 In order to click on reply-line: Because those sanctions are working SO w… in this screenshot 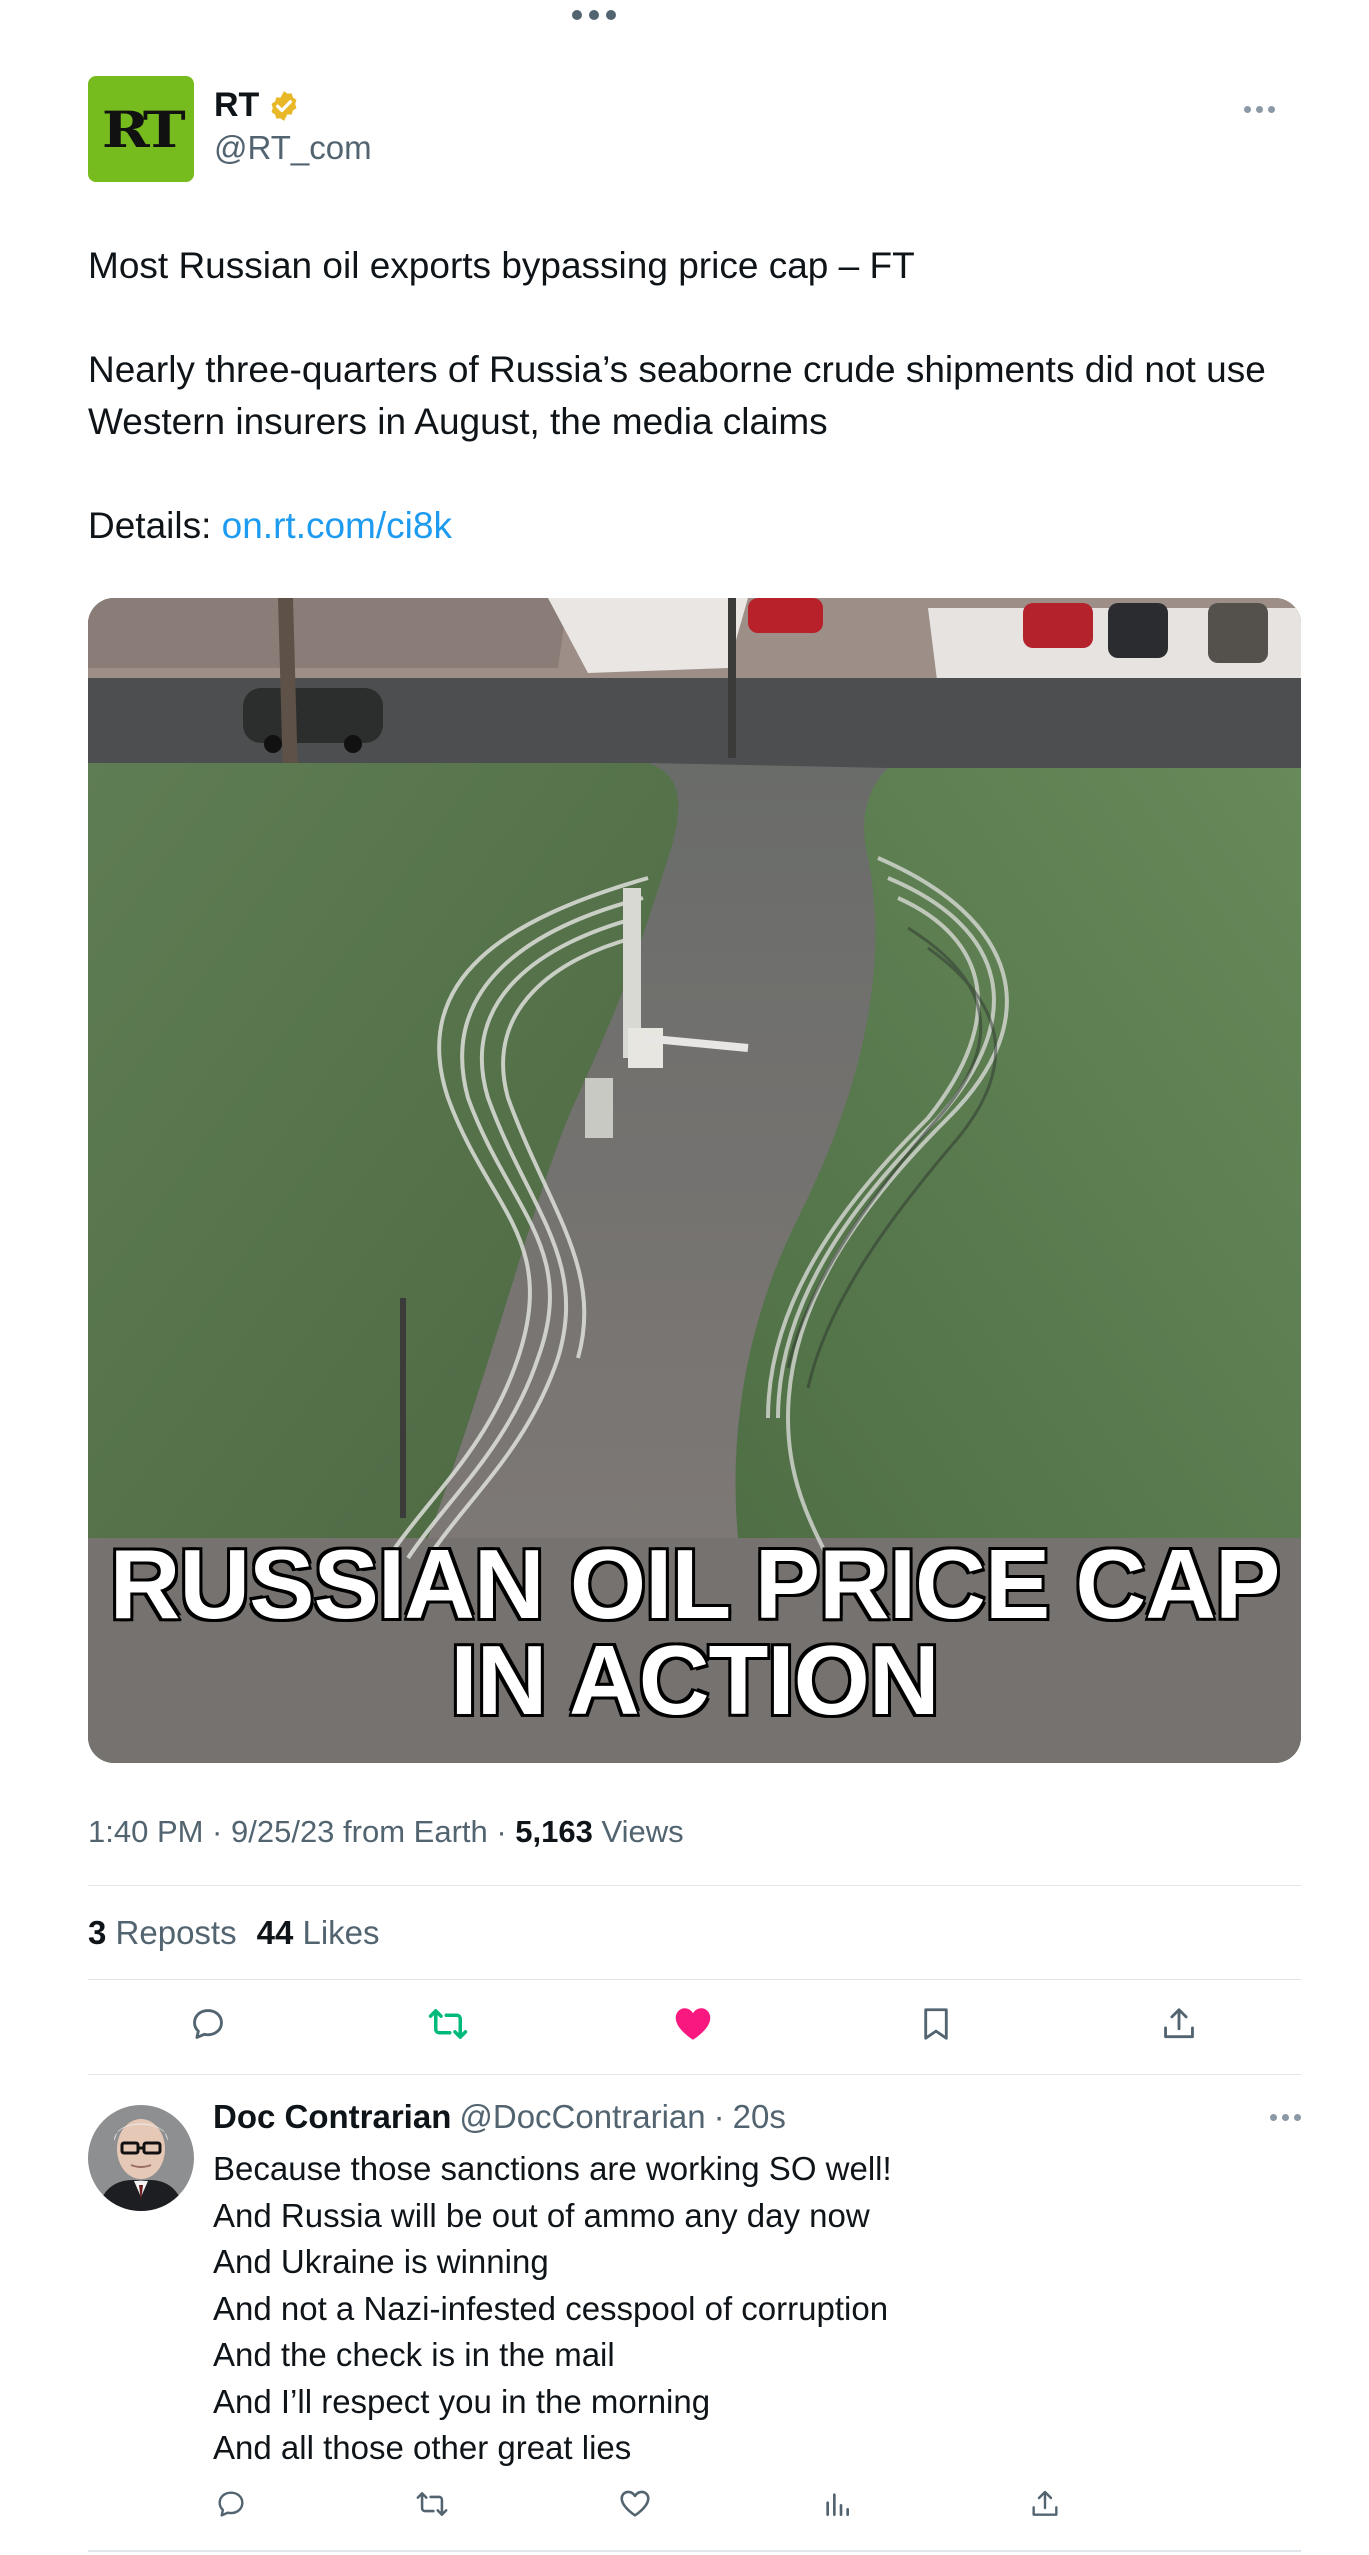, I will do `click(552, 2168)`.